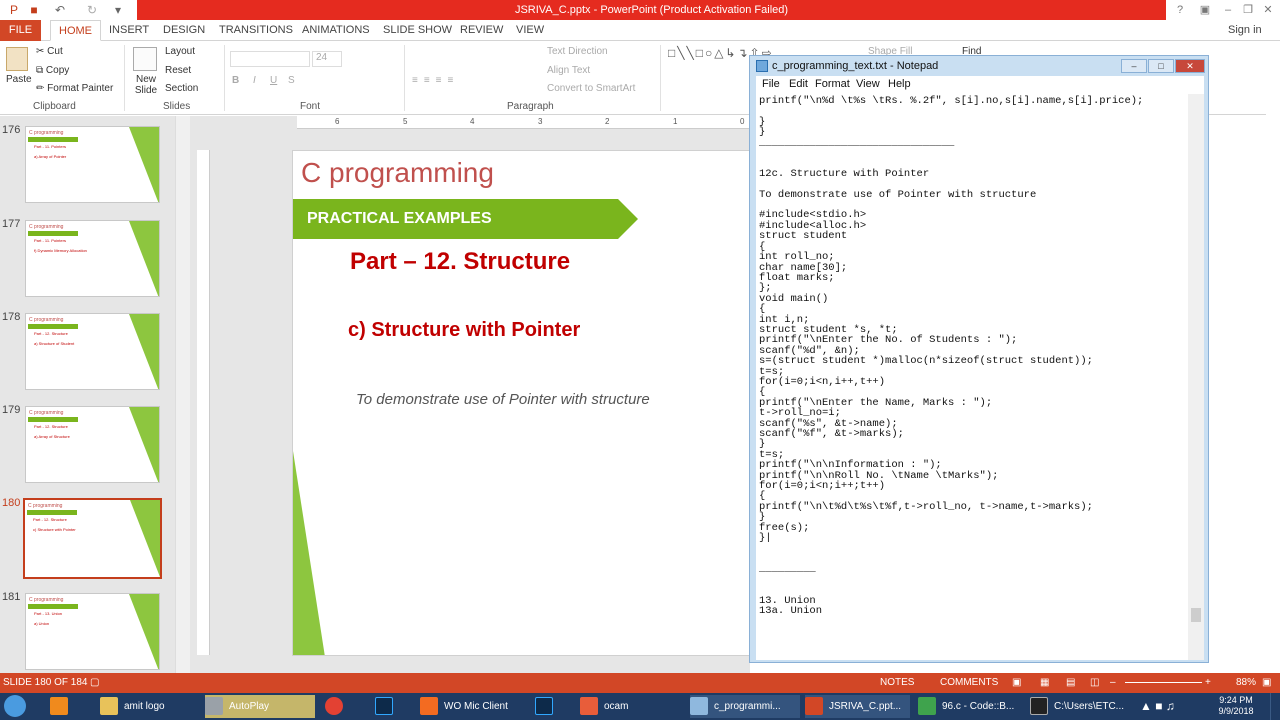  Describe the element at coordinates (149, 706) in the screenshot. I see `taskbar-item: amit logo` at that location.